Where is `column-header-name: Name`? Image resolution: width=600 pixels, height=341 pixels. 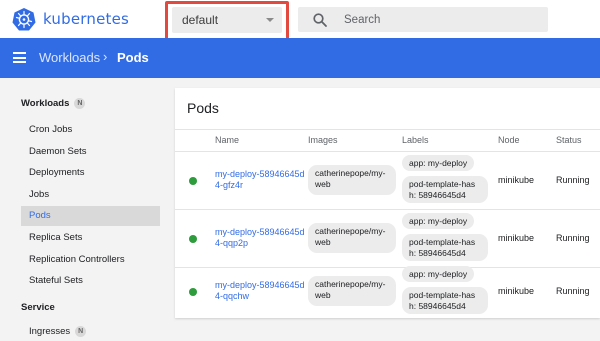 column-header-name: Name is located at coordinates (227, 140).